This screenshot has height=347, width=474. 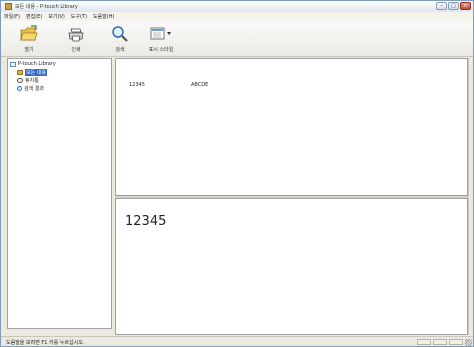 I want to click on display-style-button: 표시 스타일, so click(x=161, y=39).